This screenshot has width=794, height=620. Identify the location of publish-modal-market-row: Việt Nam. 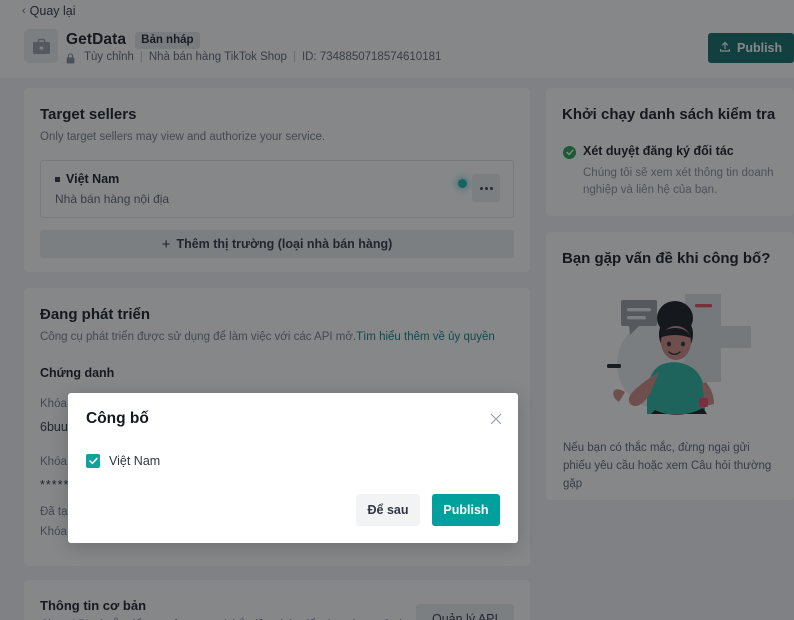
(123, 461).